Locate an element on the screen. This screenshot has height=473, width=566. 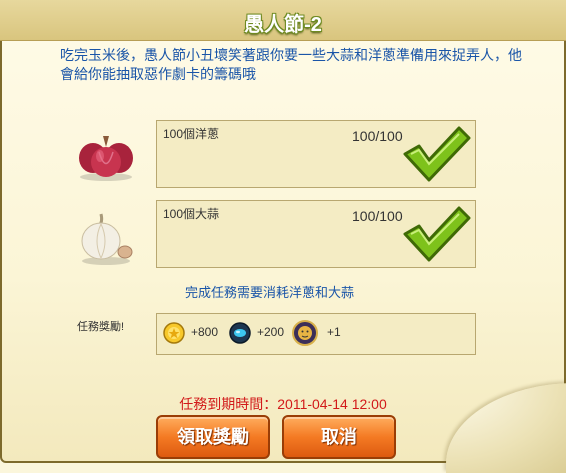
cancel-button: 取消 is located at coordinates (339, 437).